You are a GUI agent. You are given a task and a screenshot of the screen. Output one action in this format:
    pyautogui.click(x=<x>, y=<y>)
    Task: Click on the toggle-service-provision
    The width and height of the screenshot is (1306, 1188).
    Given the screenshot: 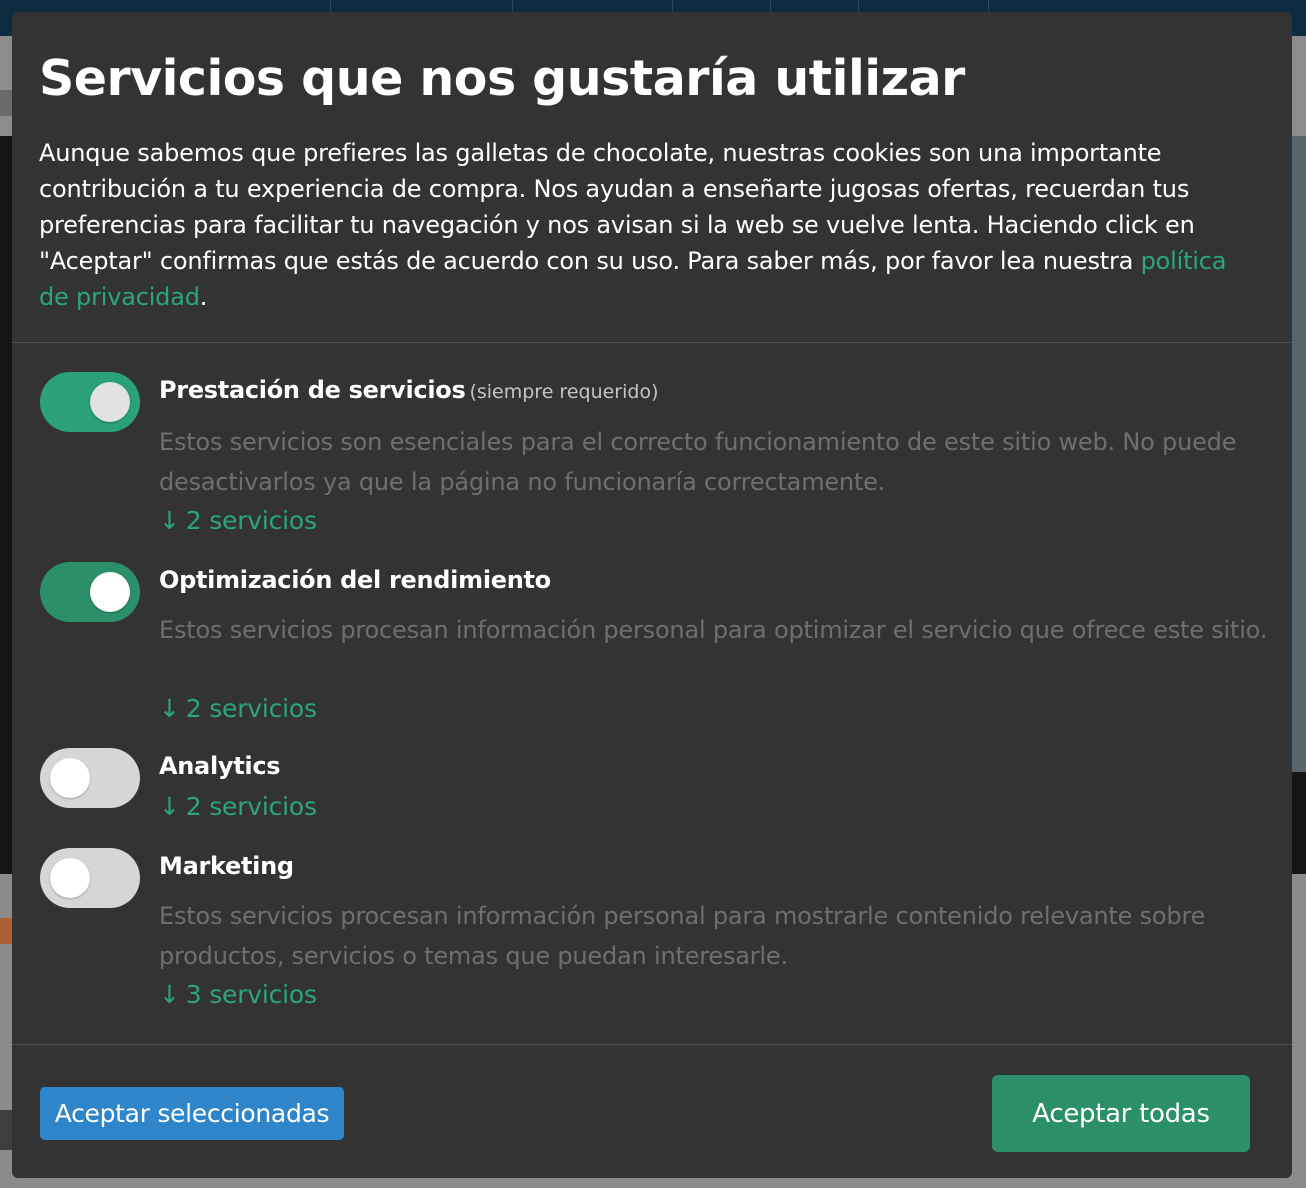 What is the action you would take?
    pyautogui.click(x=90, y=402)
    